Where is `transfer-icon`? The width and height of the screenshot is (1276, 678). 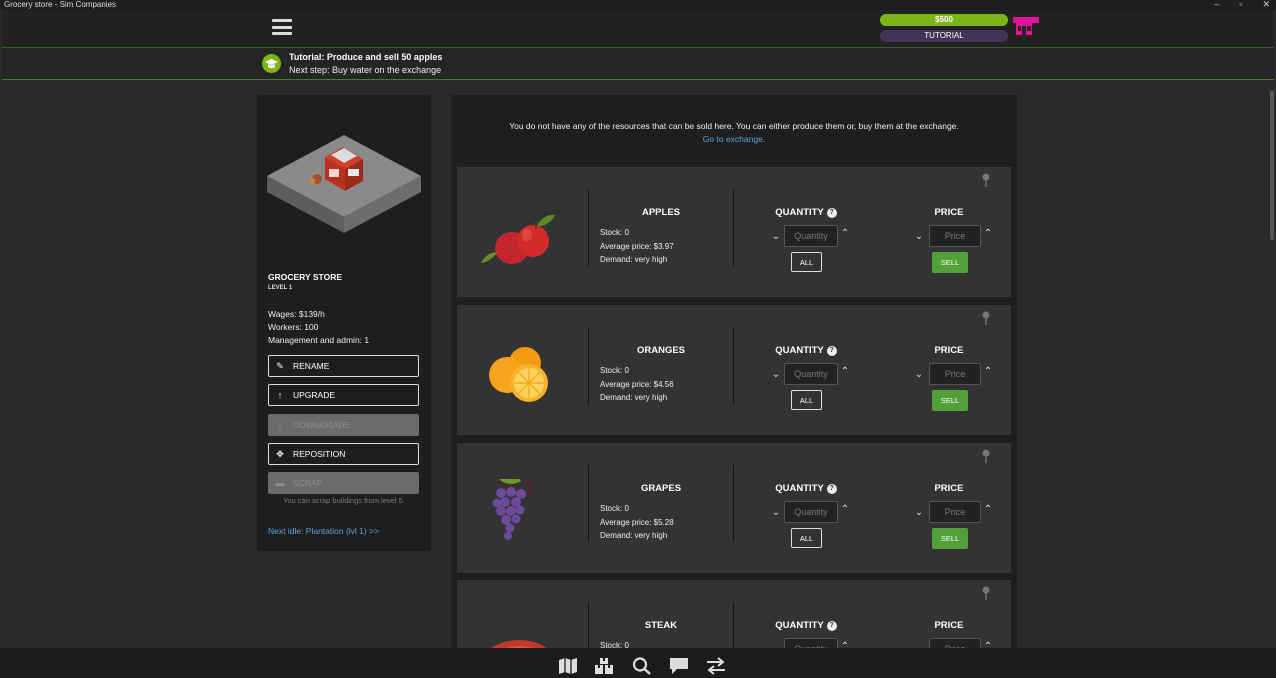
transfer-icon is located at coordinates (716, 666).